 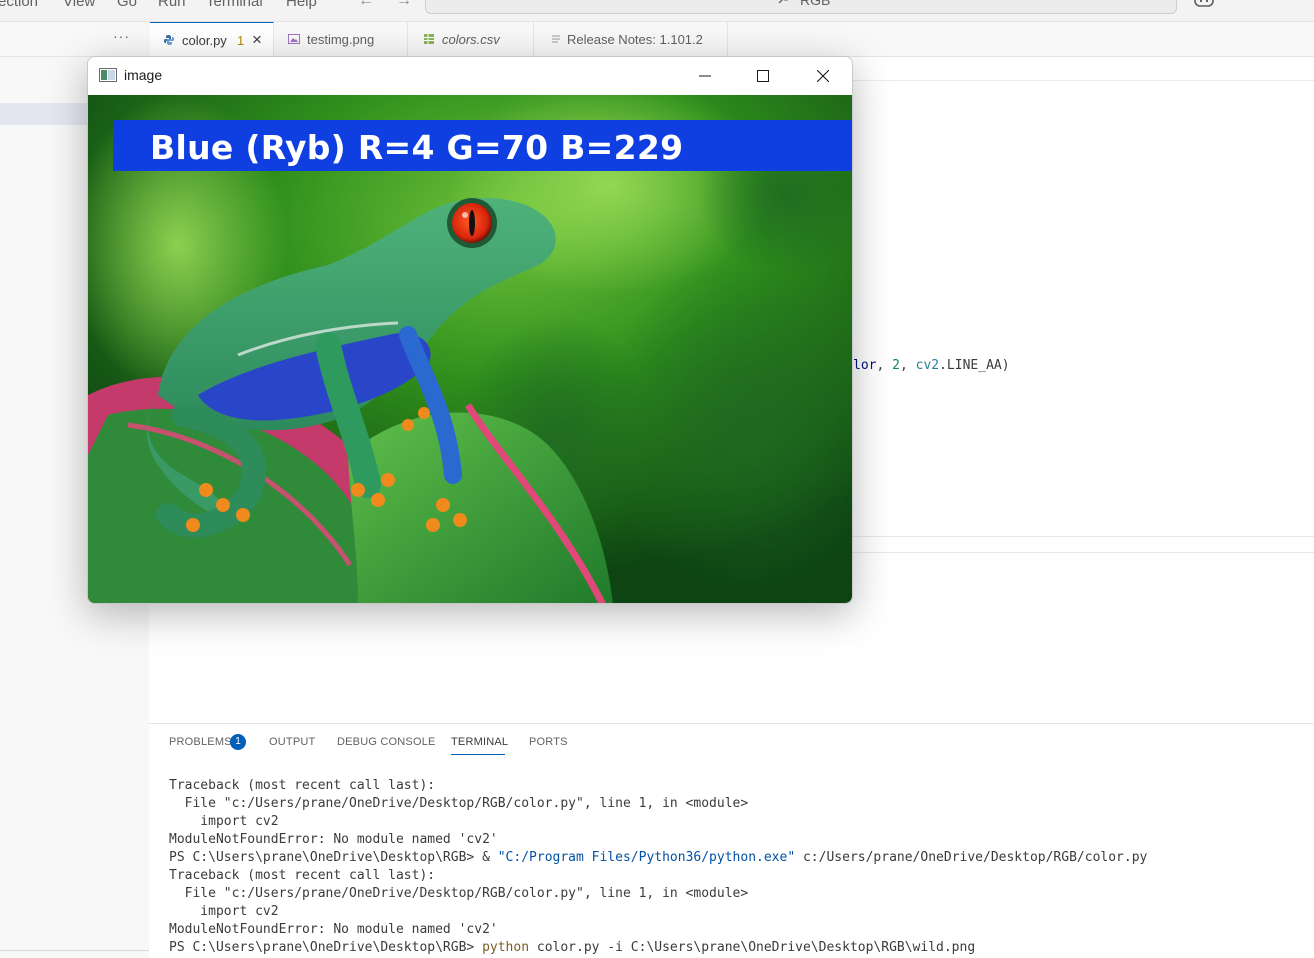 I want to click on copilot-icon, so click(x=1204, y=3).